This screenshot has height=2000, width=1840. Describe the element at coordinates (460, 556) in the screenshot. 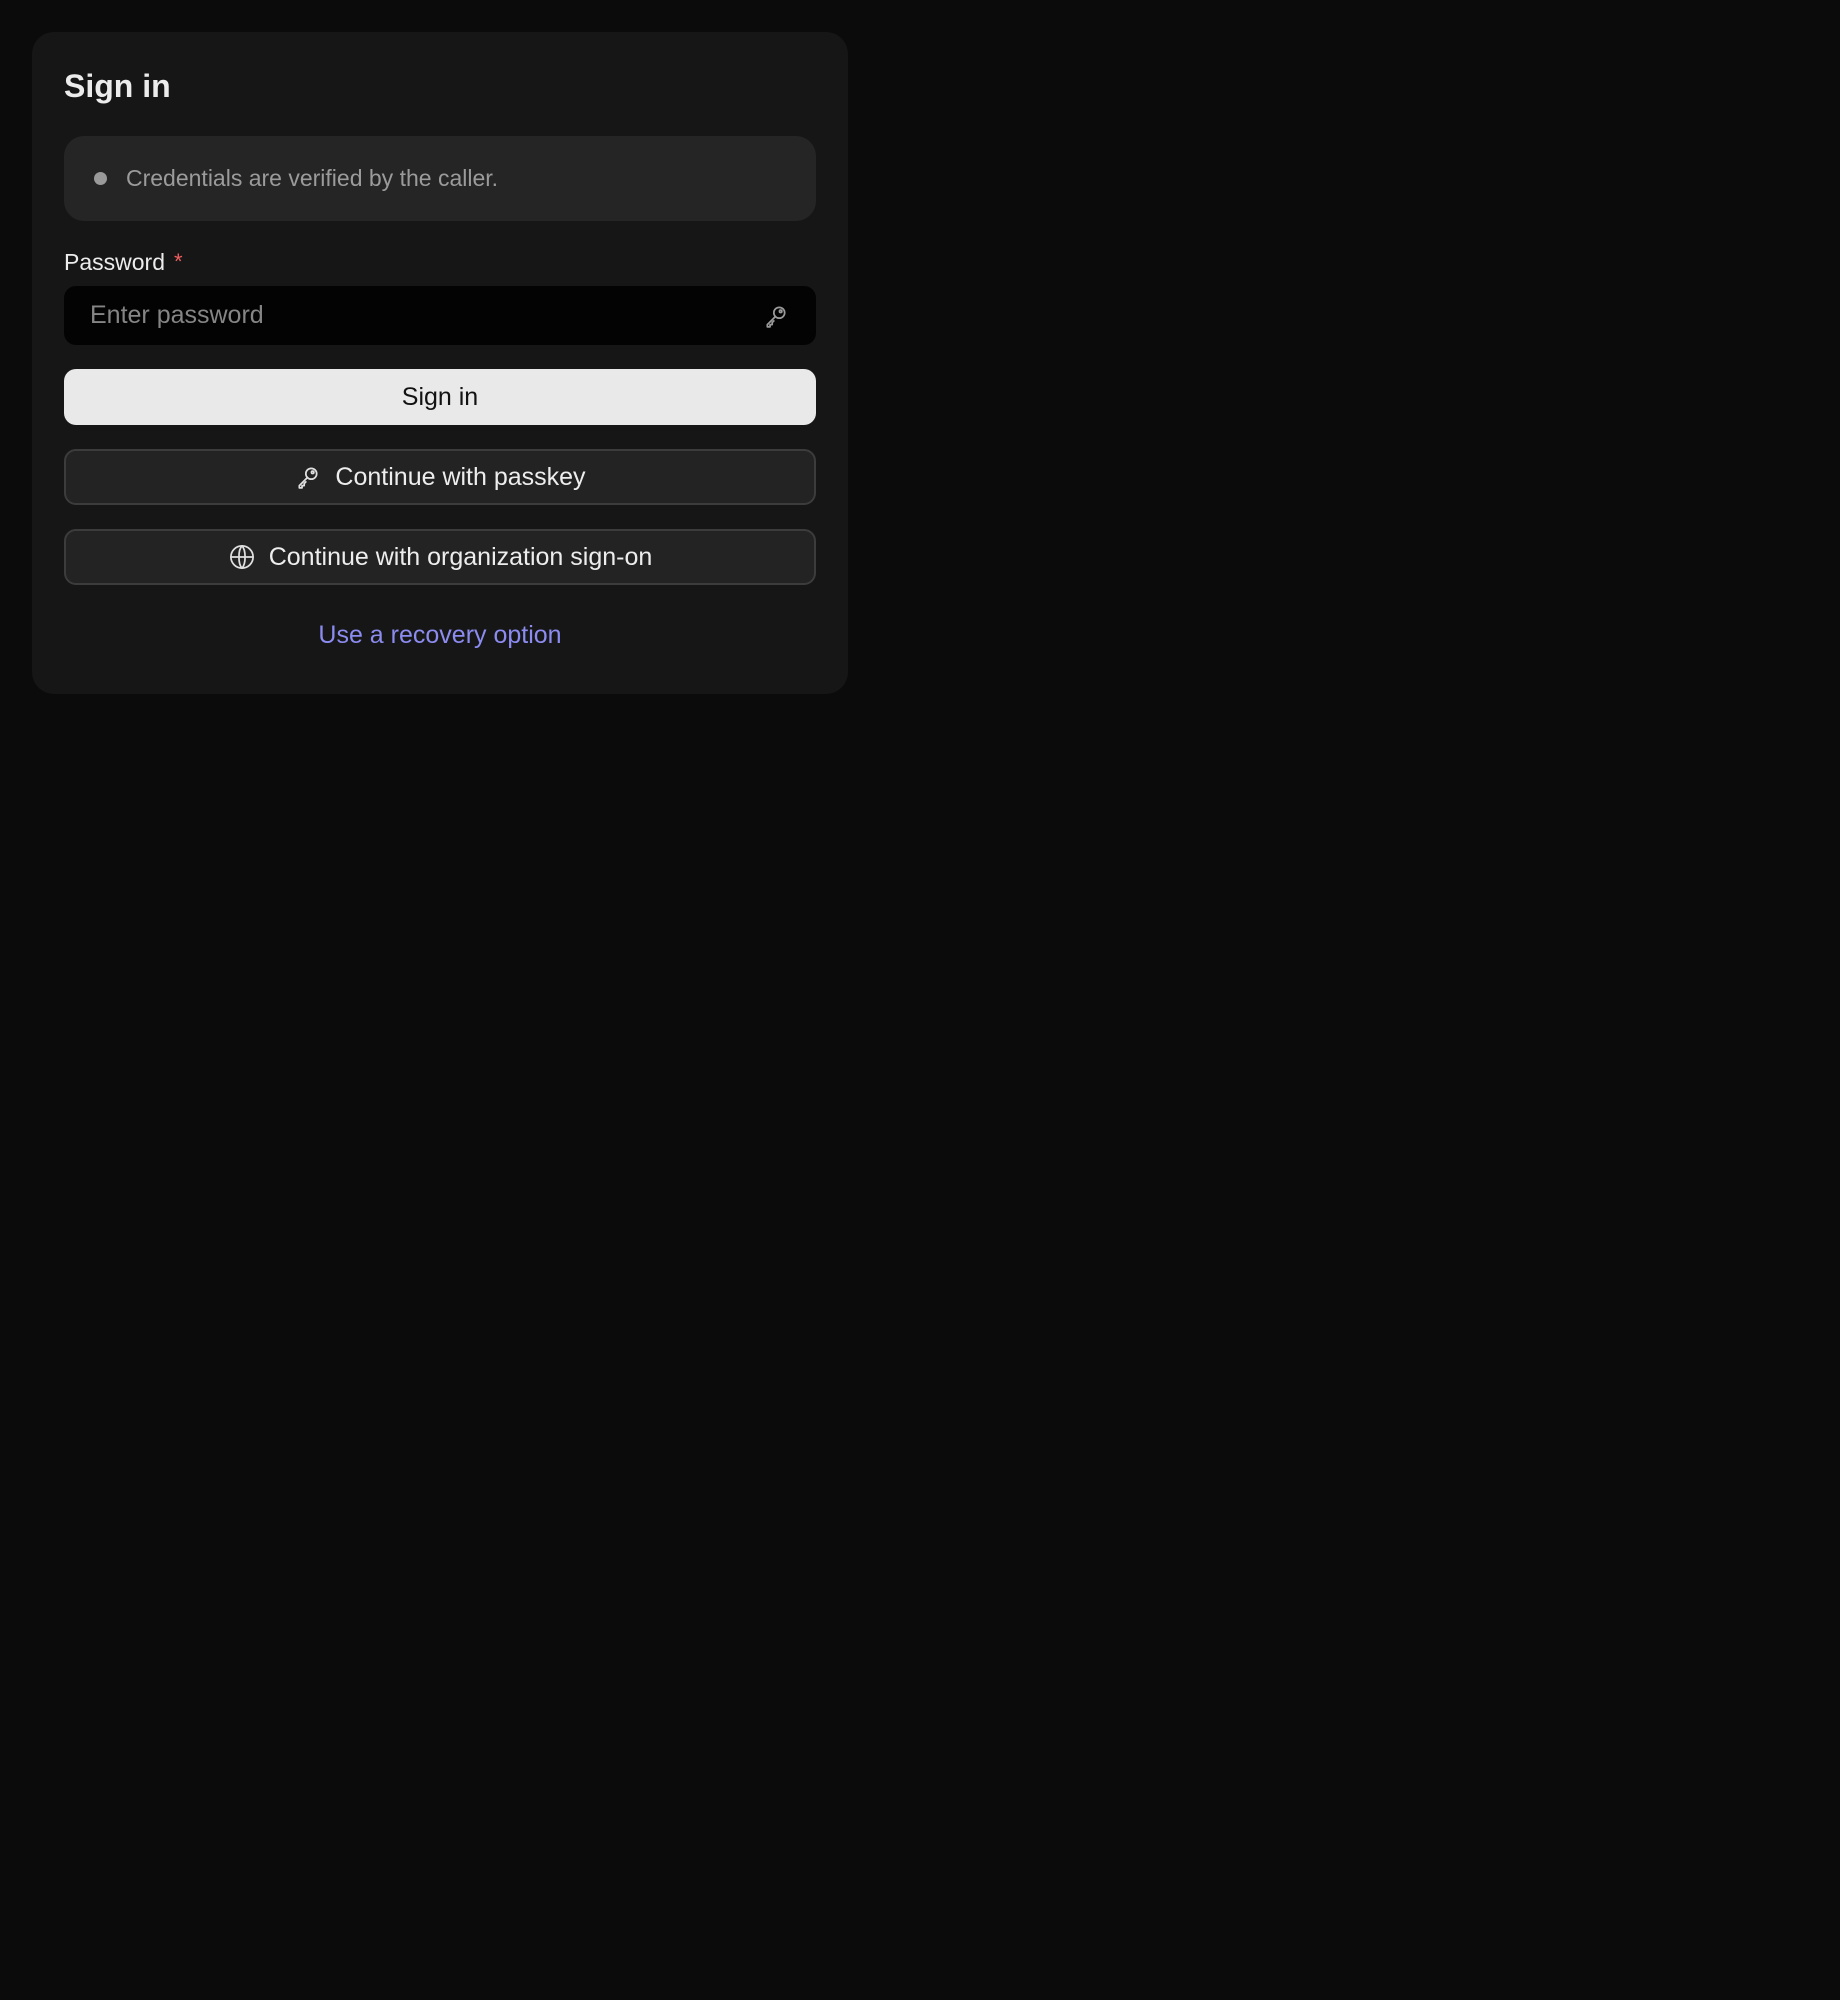

I see `organization-sign-on-label: Continue with organization sign-on` at that location.